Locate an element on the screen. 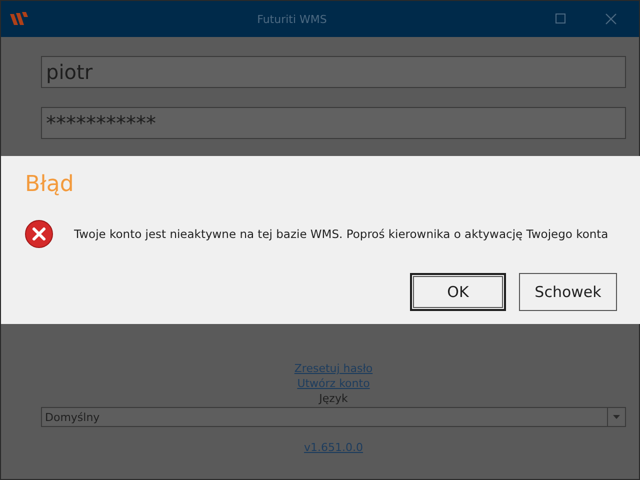  caret-icon is located at coordinates (616, 417).